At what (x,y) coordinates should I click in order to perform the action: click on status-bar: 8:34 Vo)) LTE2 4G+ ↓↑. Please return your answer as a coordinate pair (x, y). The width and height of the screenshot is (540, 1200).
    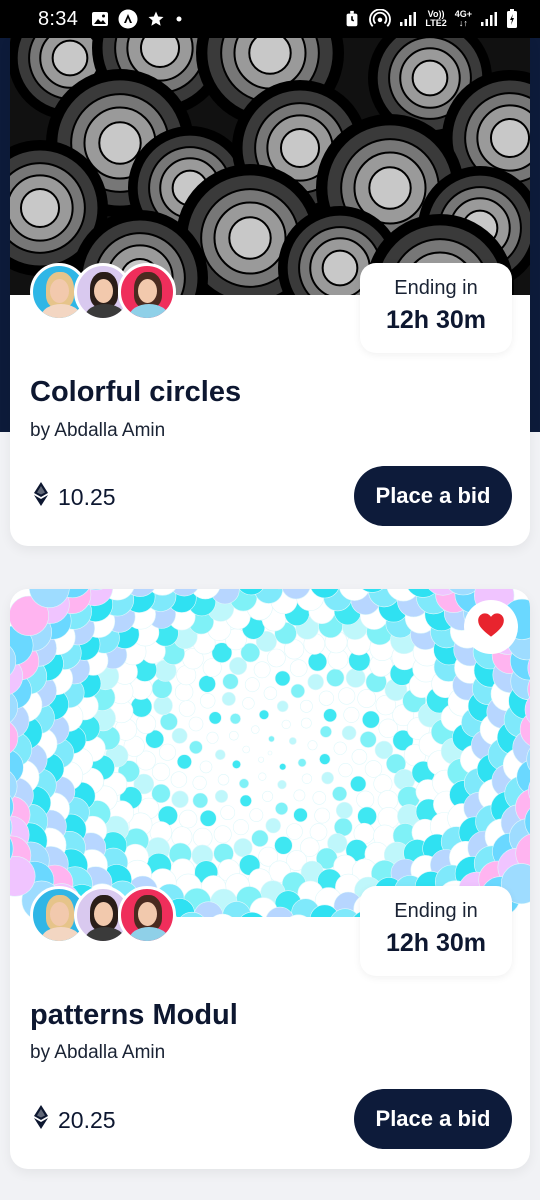
    Looking at the image, I should click on (270, 19).